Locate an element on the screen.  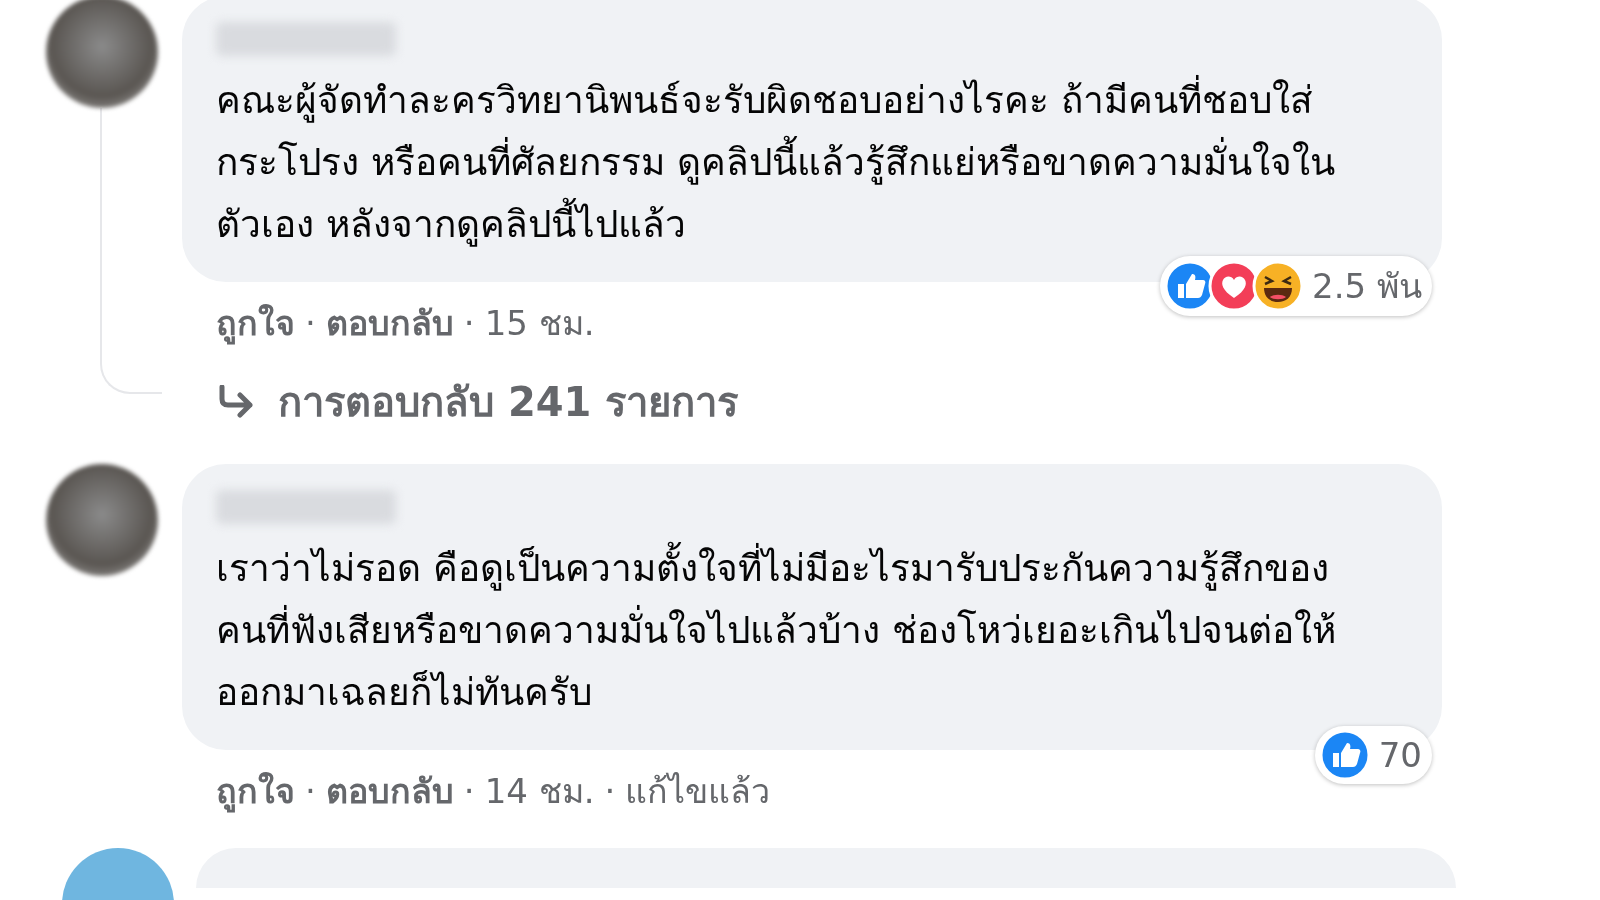
edited-label: แก้ไขแล้ว is located at coordinates (698, 791).